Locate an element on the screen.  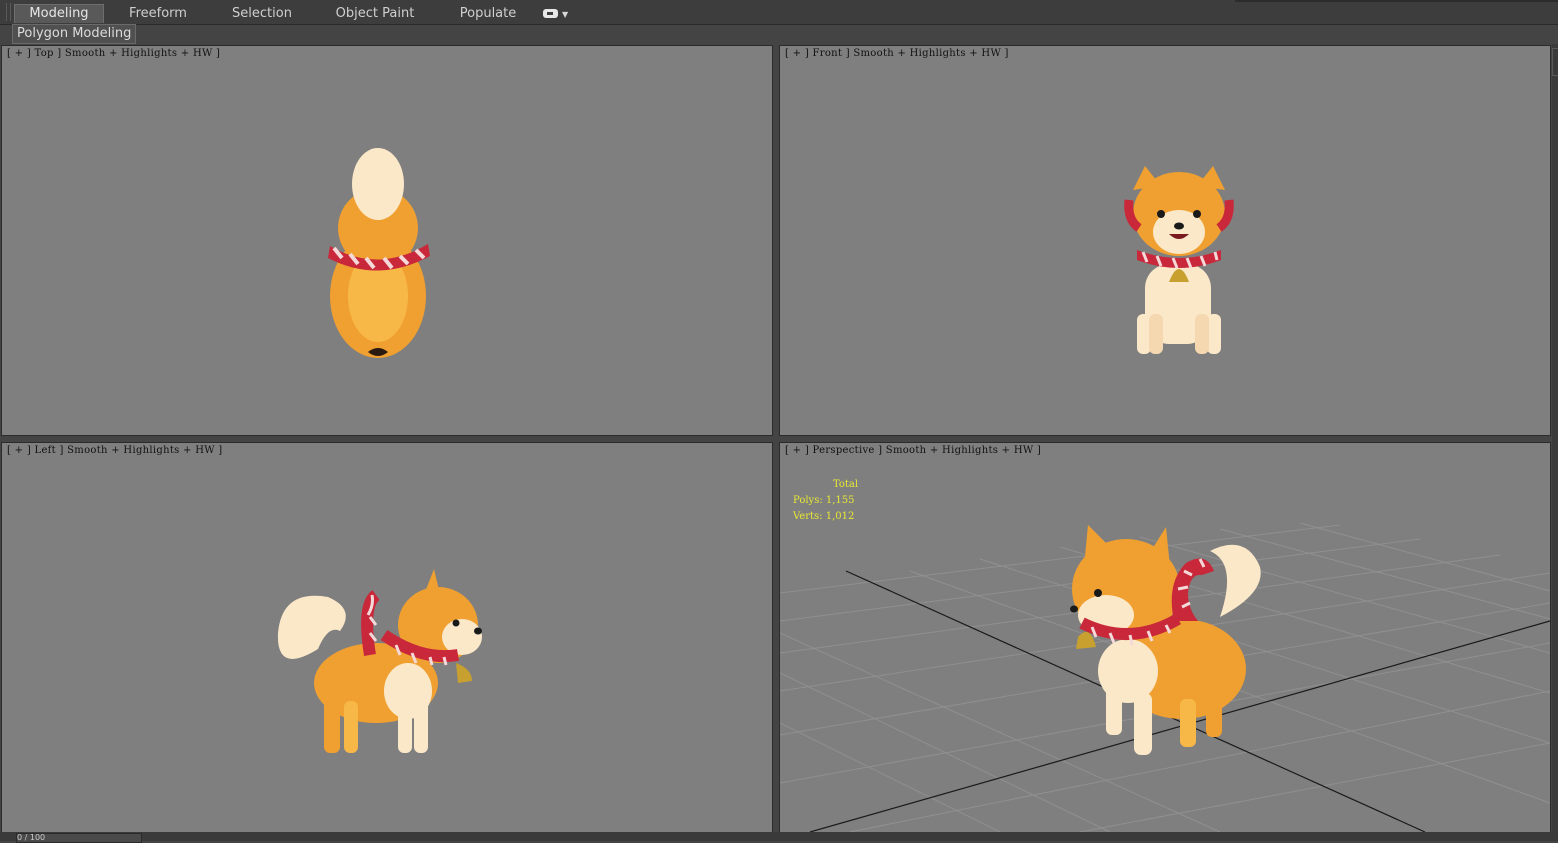
time-slider-bar: 0 / 100 is located at coordinates (779, 837).